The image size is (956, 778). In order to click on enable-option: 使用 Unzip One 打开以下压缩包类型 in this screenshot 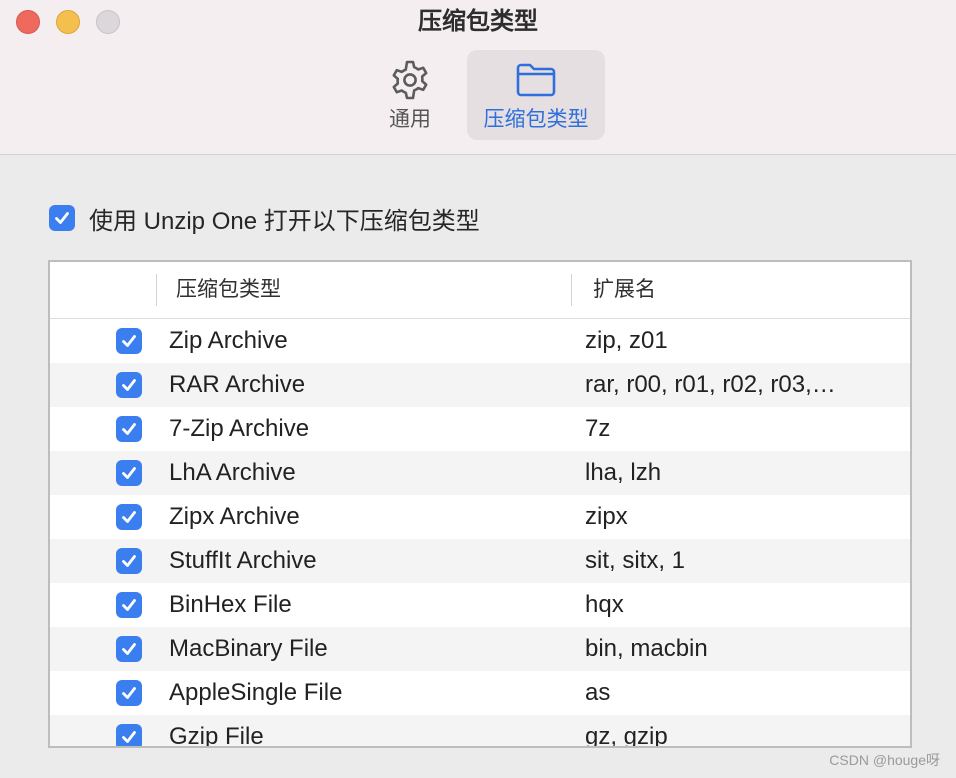, I will do `click(264, 219)`.